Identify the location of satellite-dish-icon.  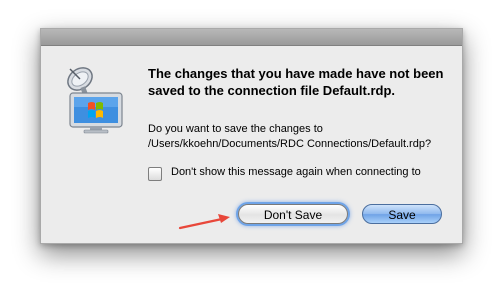
(80, 82).